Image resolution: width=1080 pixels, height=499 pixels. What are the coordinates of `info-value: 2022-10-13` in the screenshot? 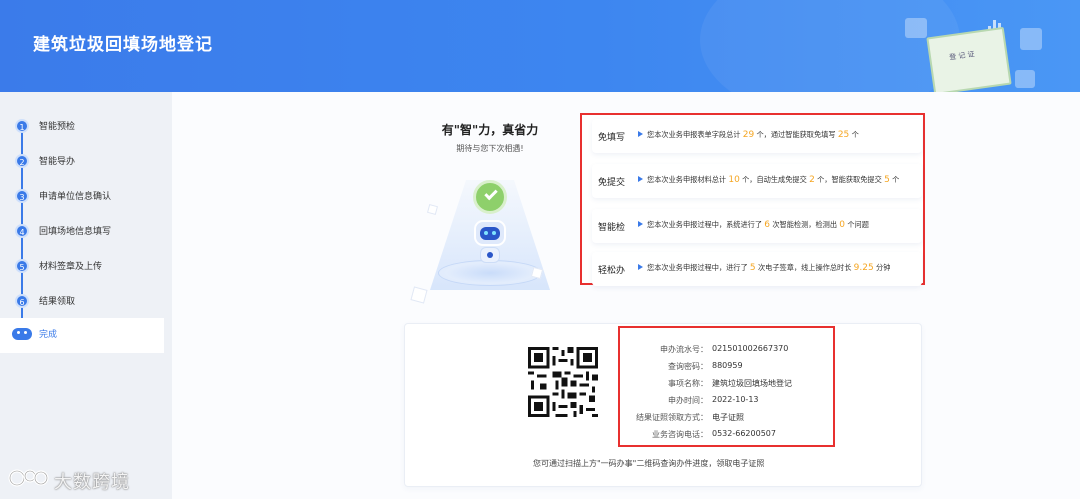 It's located at (735, 399).